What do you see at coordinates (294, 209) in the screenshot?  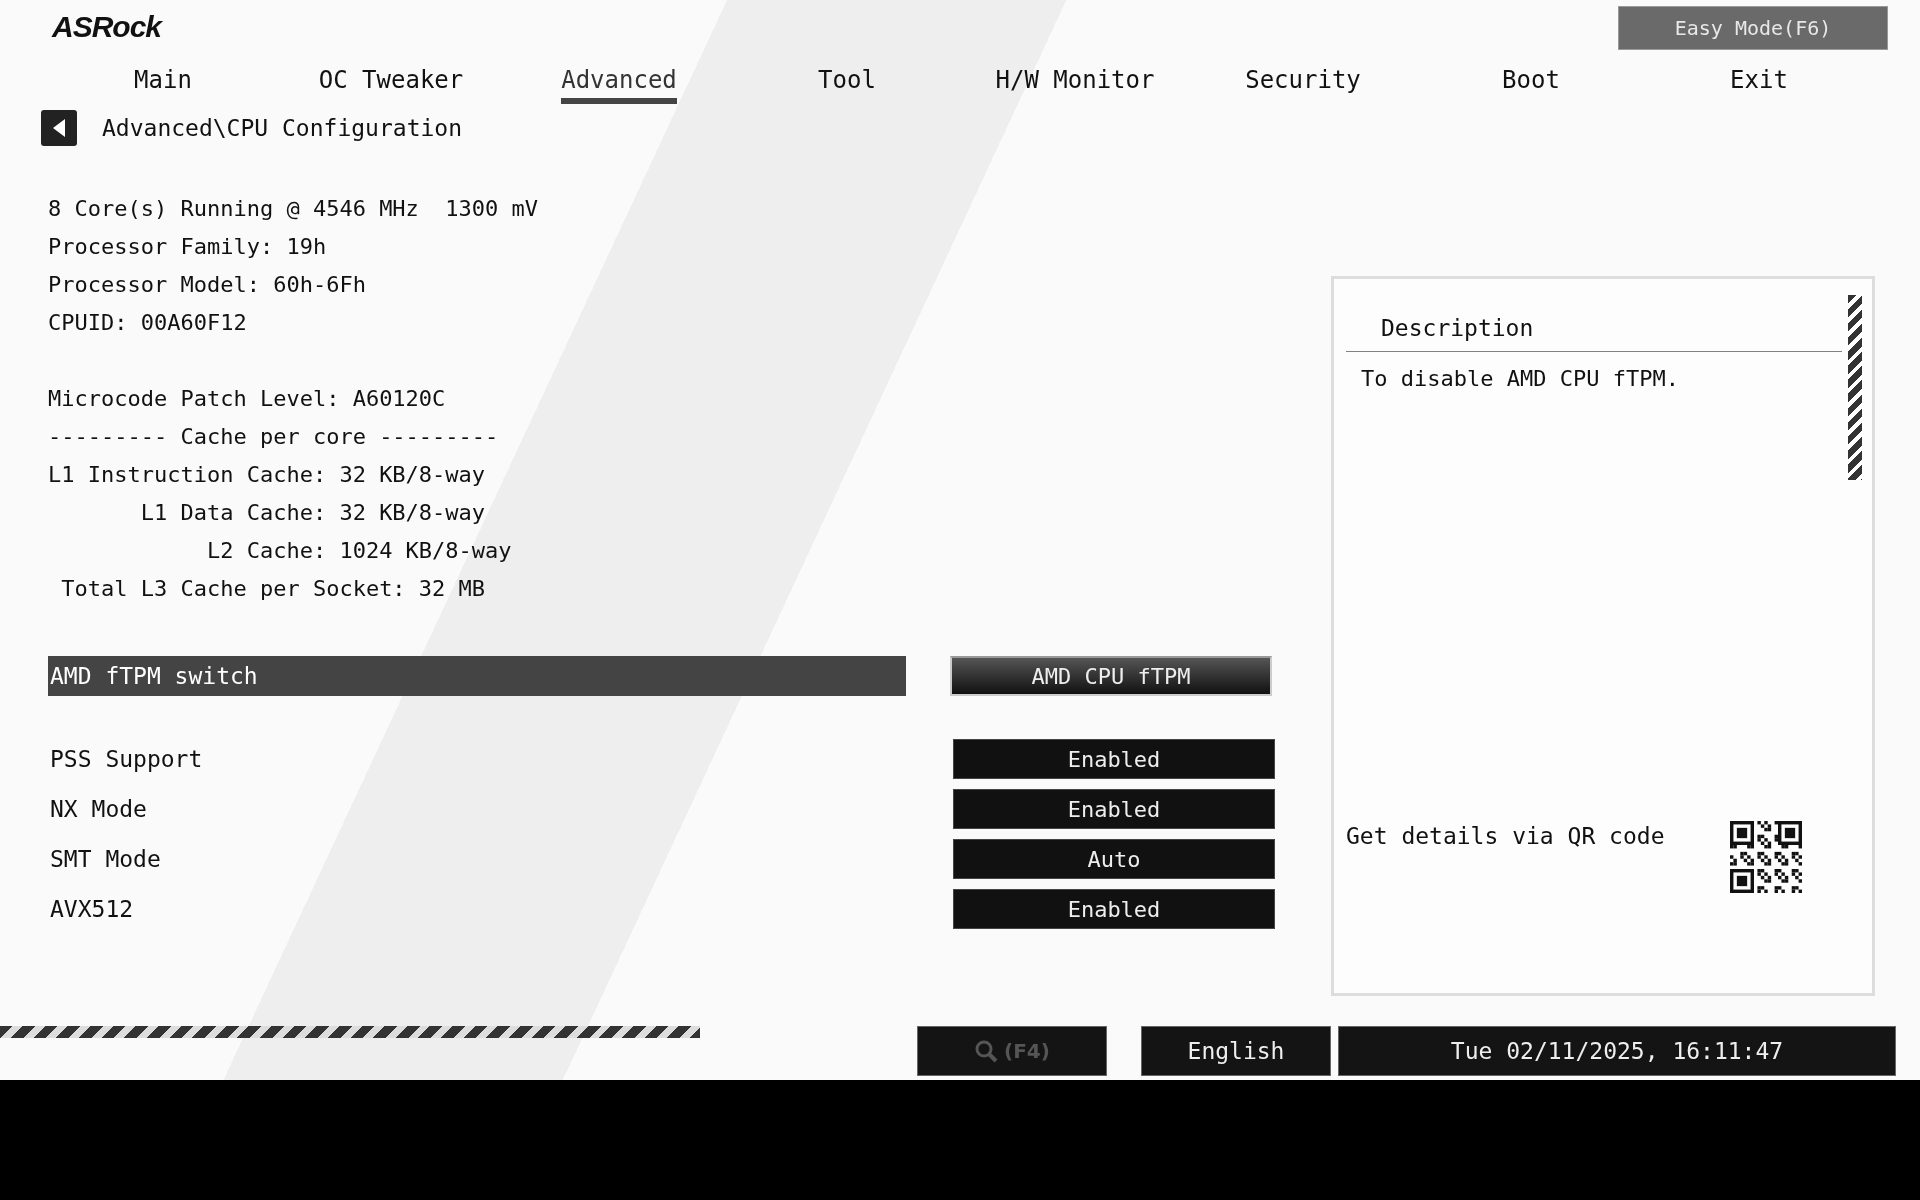 I see `info-text: 8 Core(s) Running @ 4546 MHz 1300 mV` at bounding box center [294, 209].